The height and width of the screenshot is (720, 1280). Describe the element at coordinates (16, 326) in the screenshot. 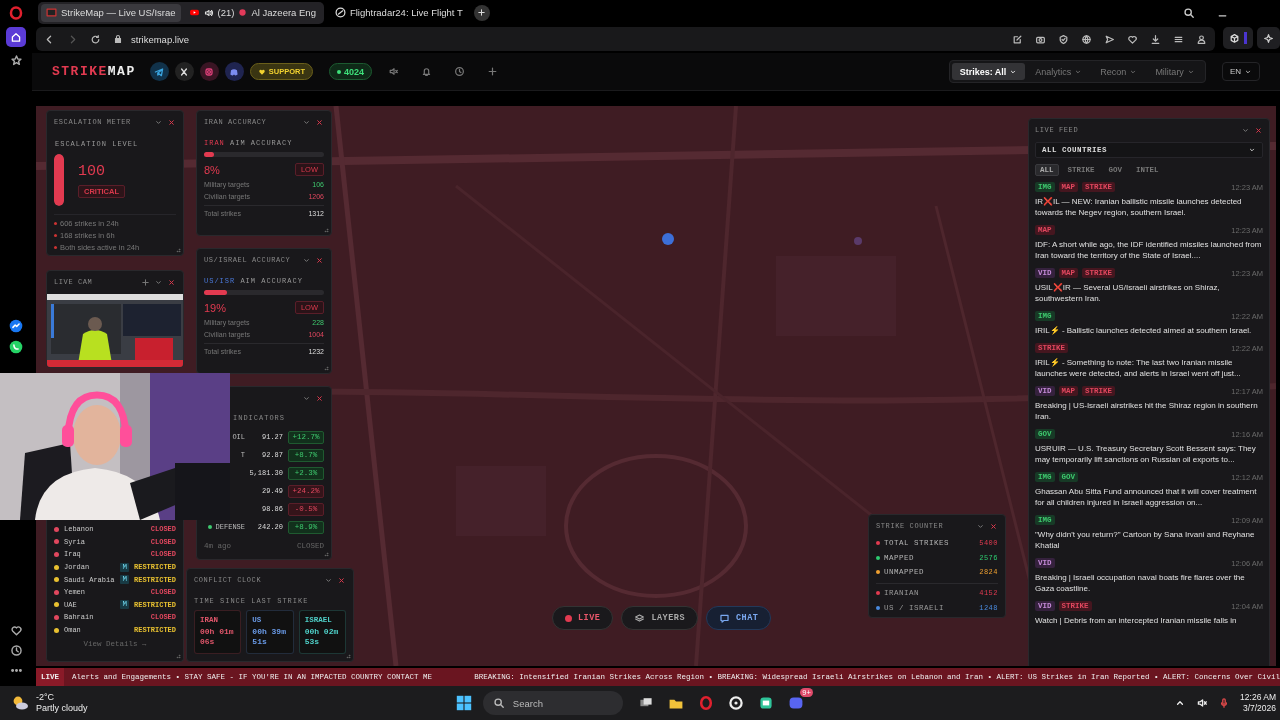

I see `messenger-icon` at that location.